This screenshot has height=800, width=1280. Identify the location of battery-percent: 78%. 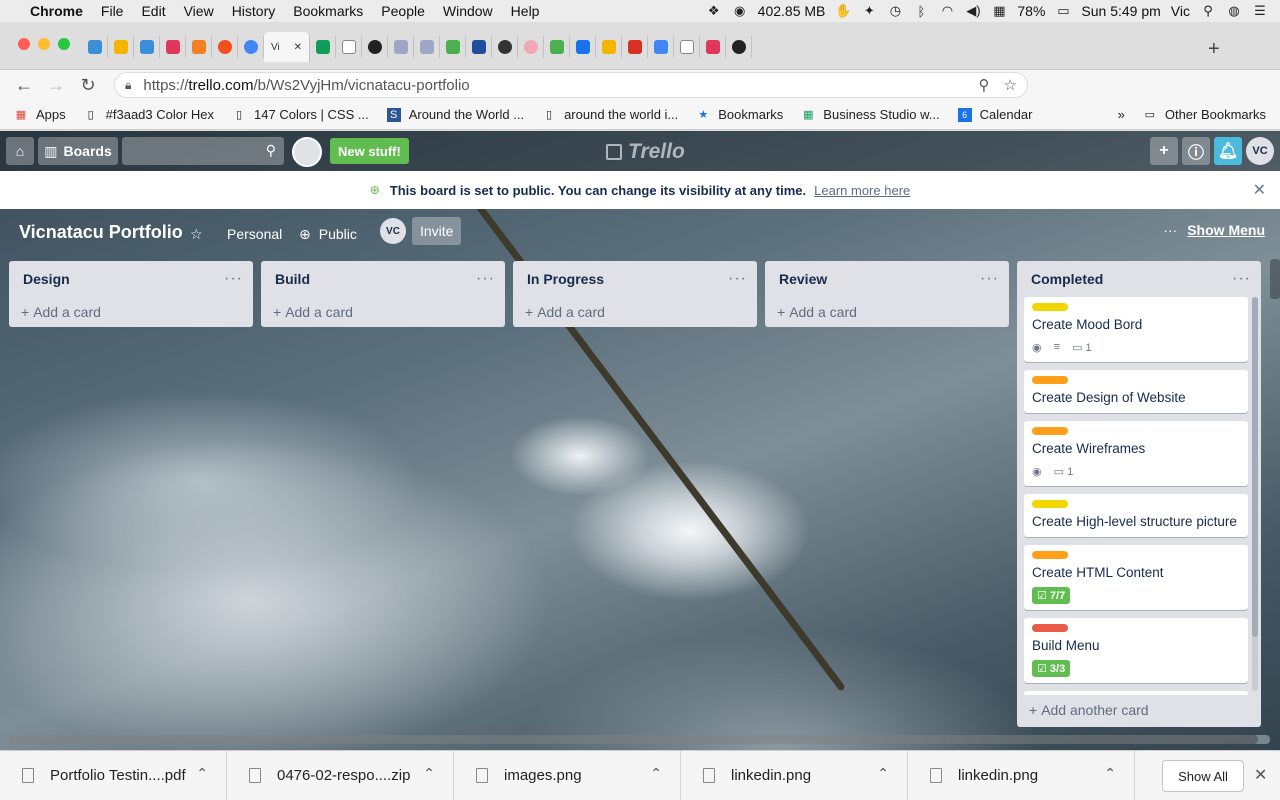
(1031, 11).